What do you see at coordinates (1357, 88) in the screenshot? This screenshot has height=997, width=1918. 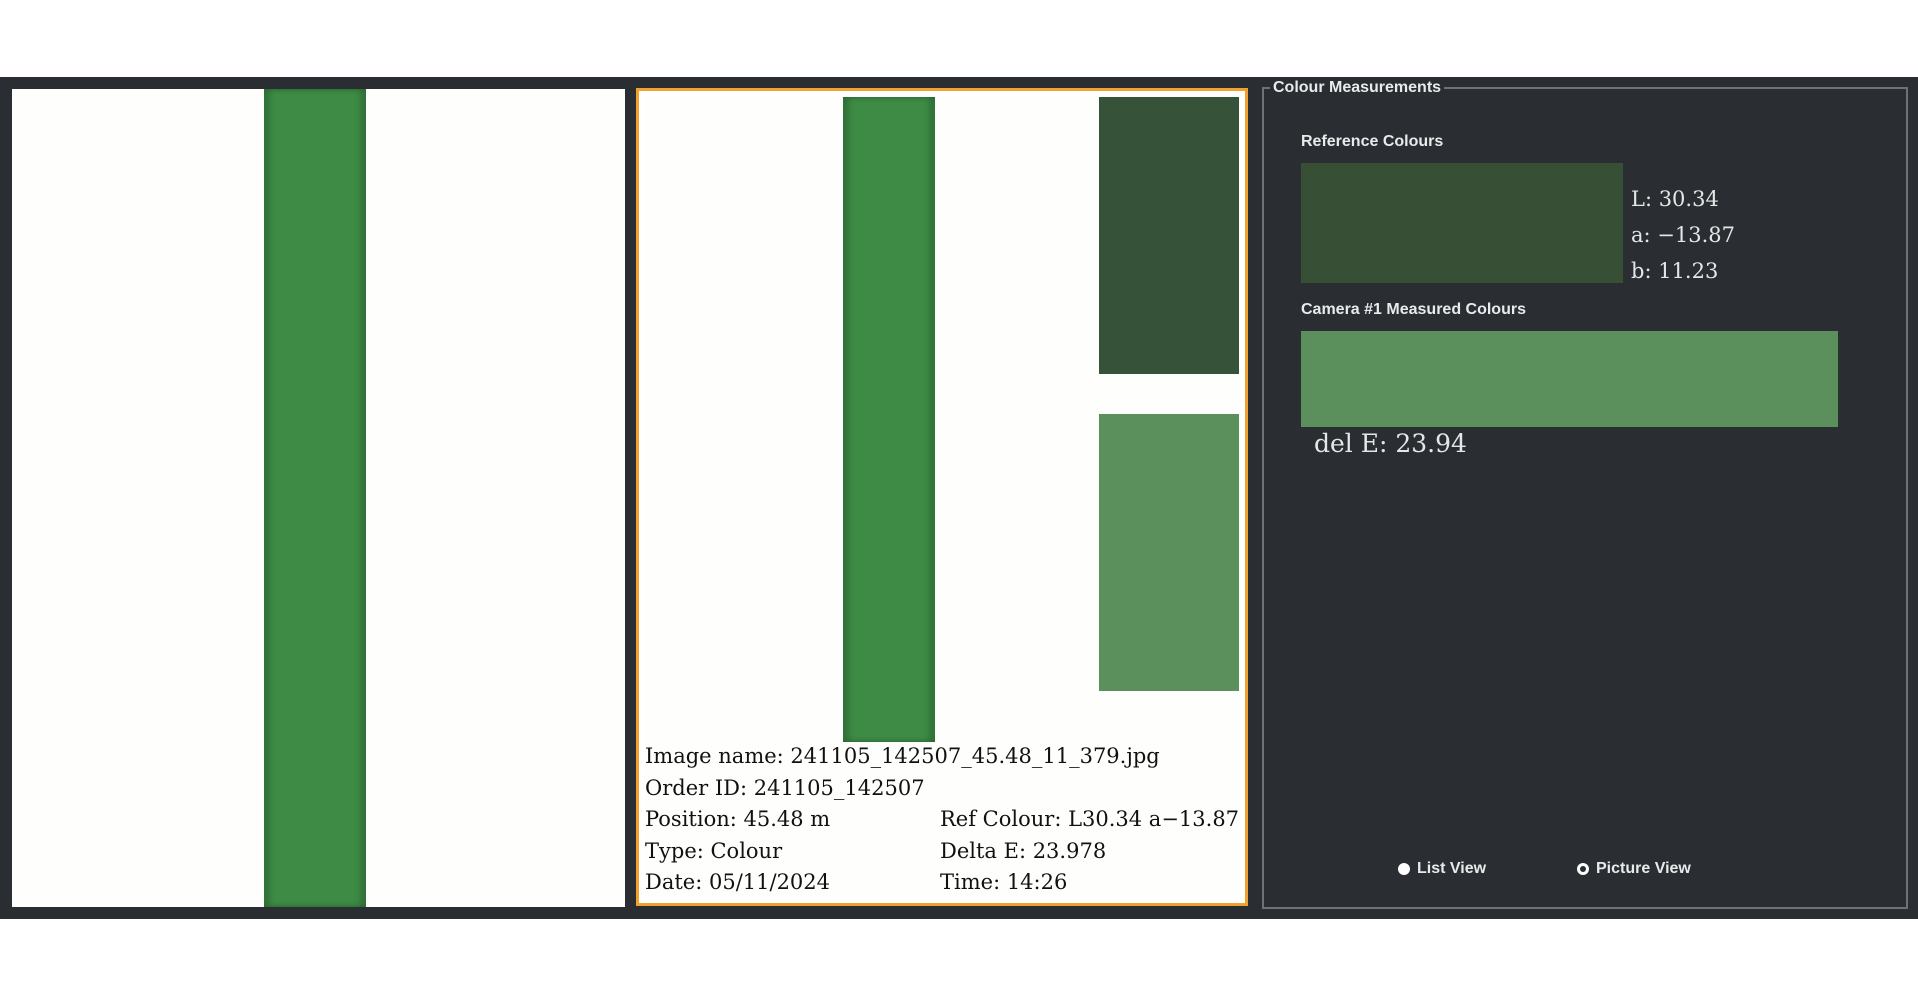 I see `panel-title: Colour Measurements` at bounding box center [1357, 88].